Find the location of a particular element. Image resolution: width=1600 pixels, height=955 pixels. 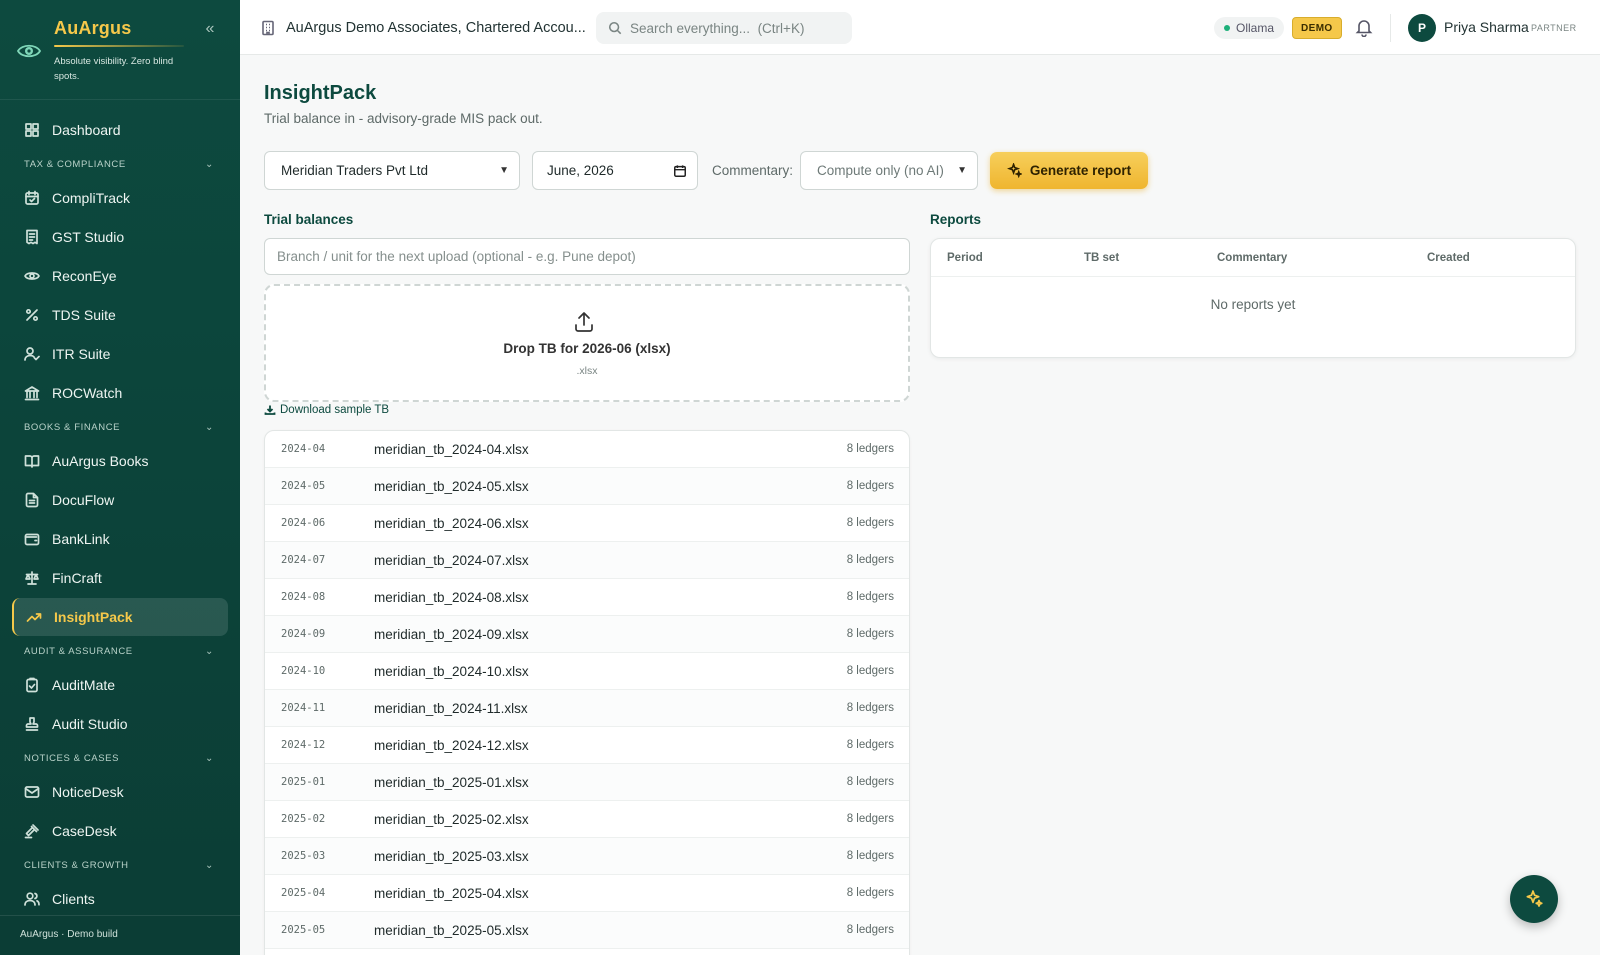

table-row: 2024-11 meridian_tb_2024-11.xlsx 8 ledgers is located at coordinates (587, 708).